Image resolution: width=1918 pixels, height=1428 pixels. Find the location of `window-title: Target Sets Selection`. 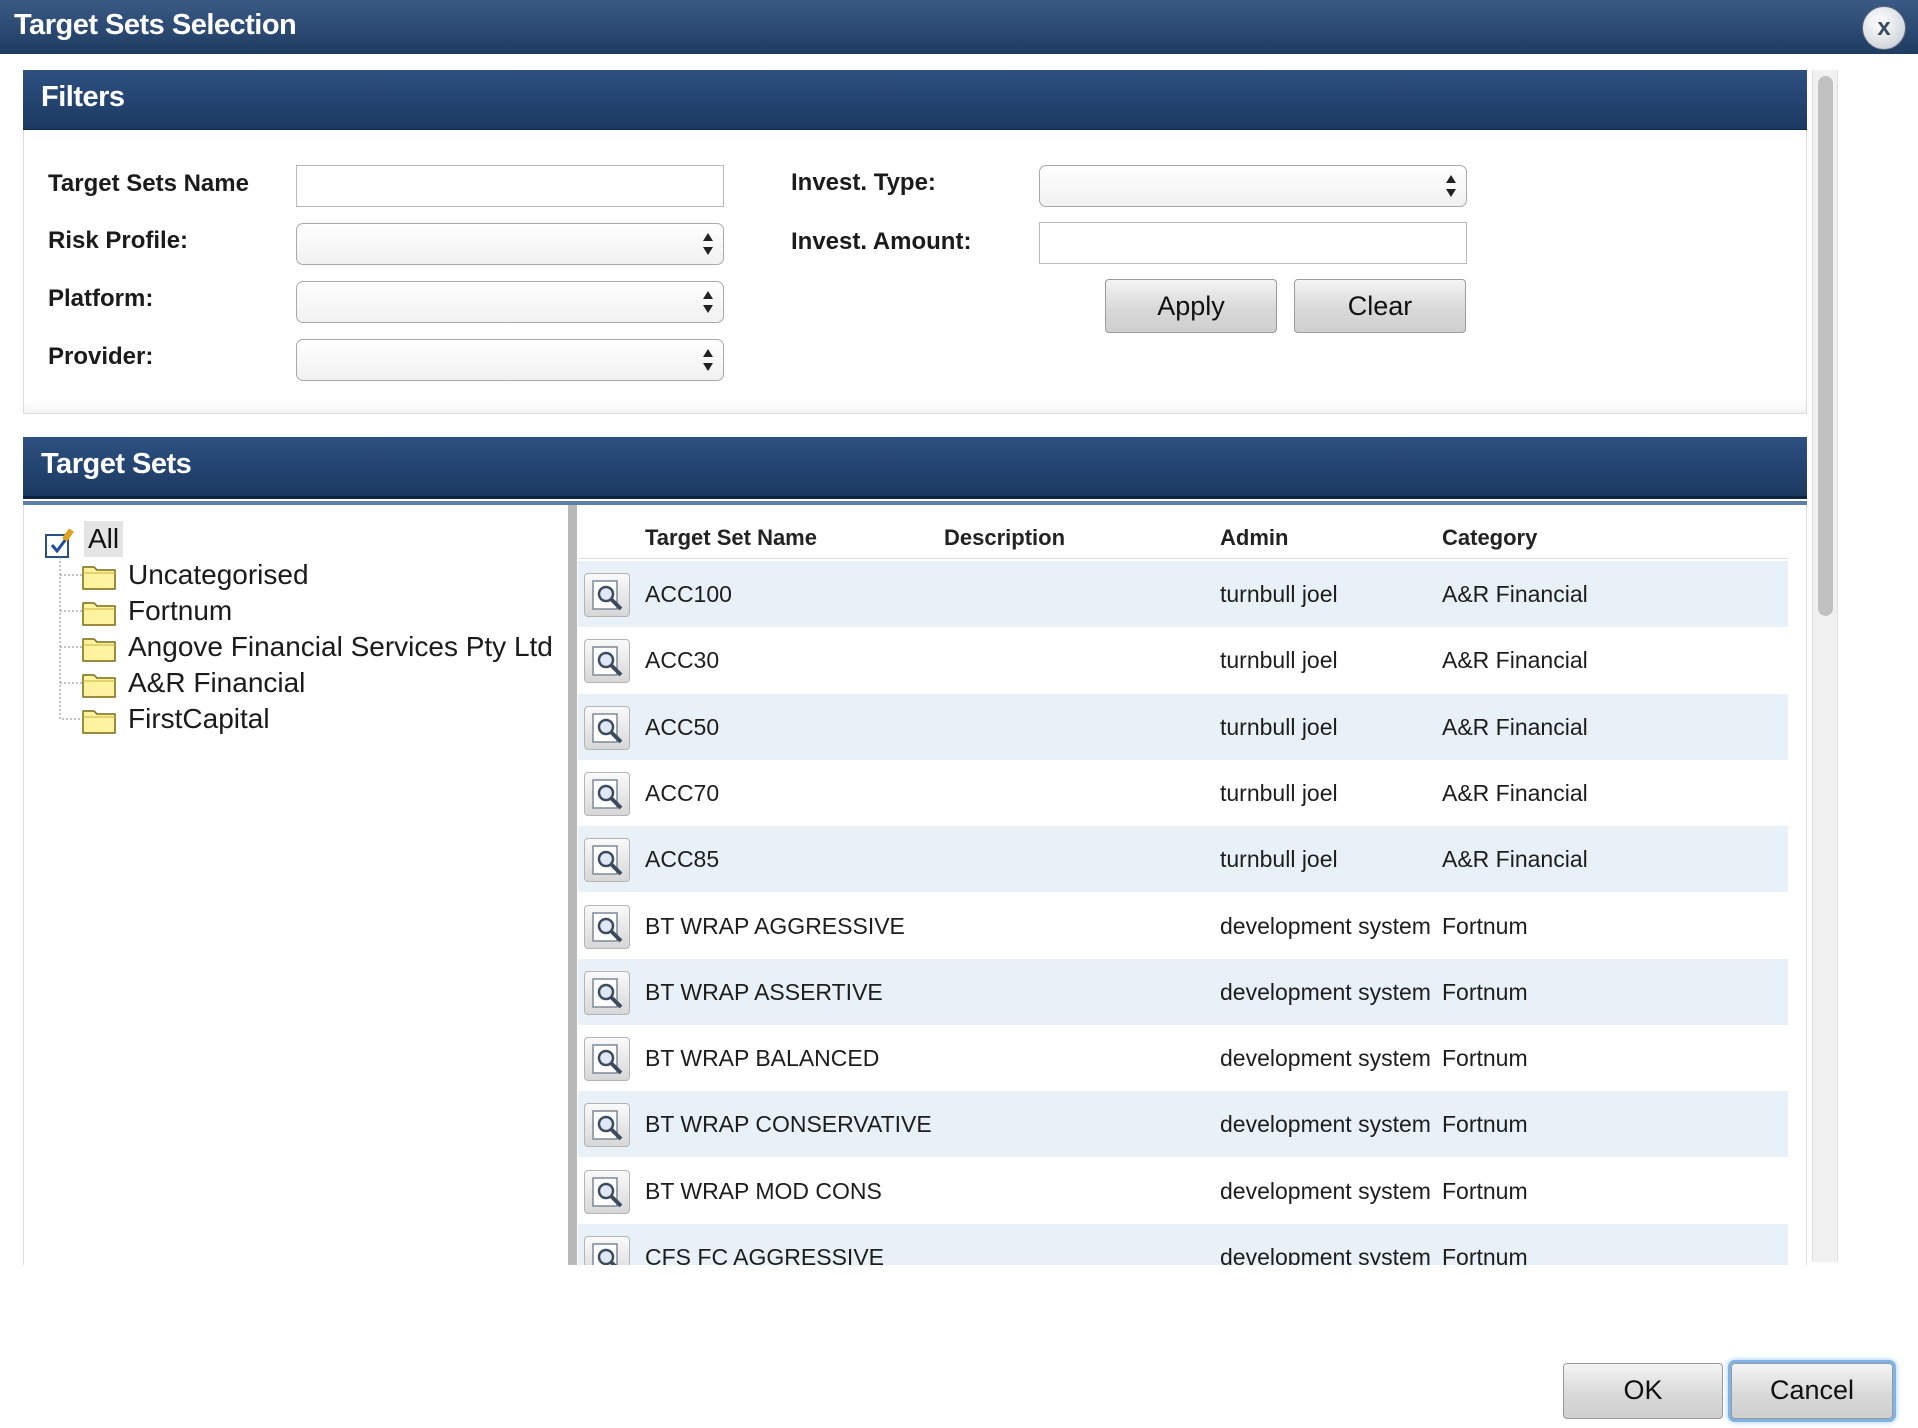

window-title: Target Sets Selection is located at coordinates (155, 25).